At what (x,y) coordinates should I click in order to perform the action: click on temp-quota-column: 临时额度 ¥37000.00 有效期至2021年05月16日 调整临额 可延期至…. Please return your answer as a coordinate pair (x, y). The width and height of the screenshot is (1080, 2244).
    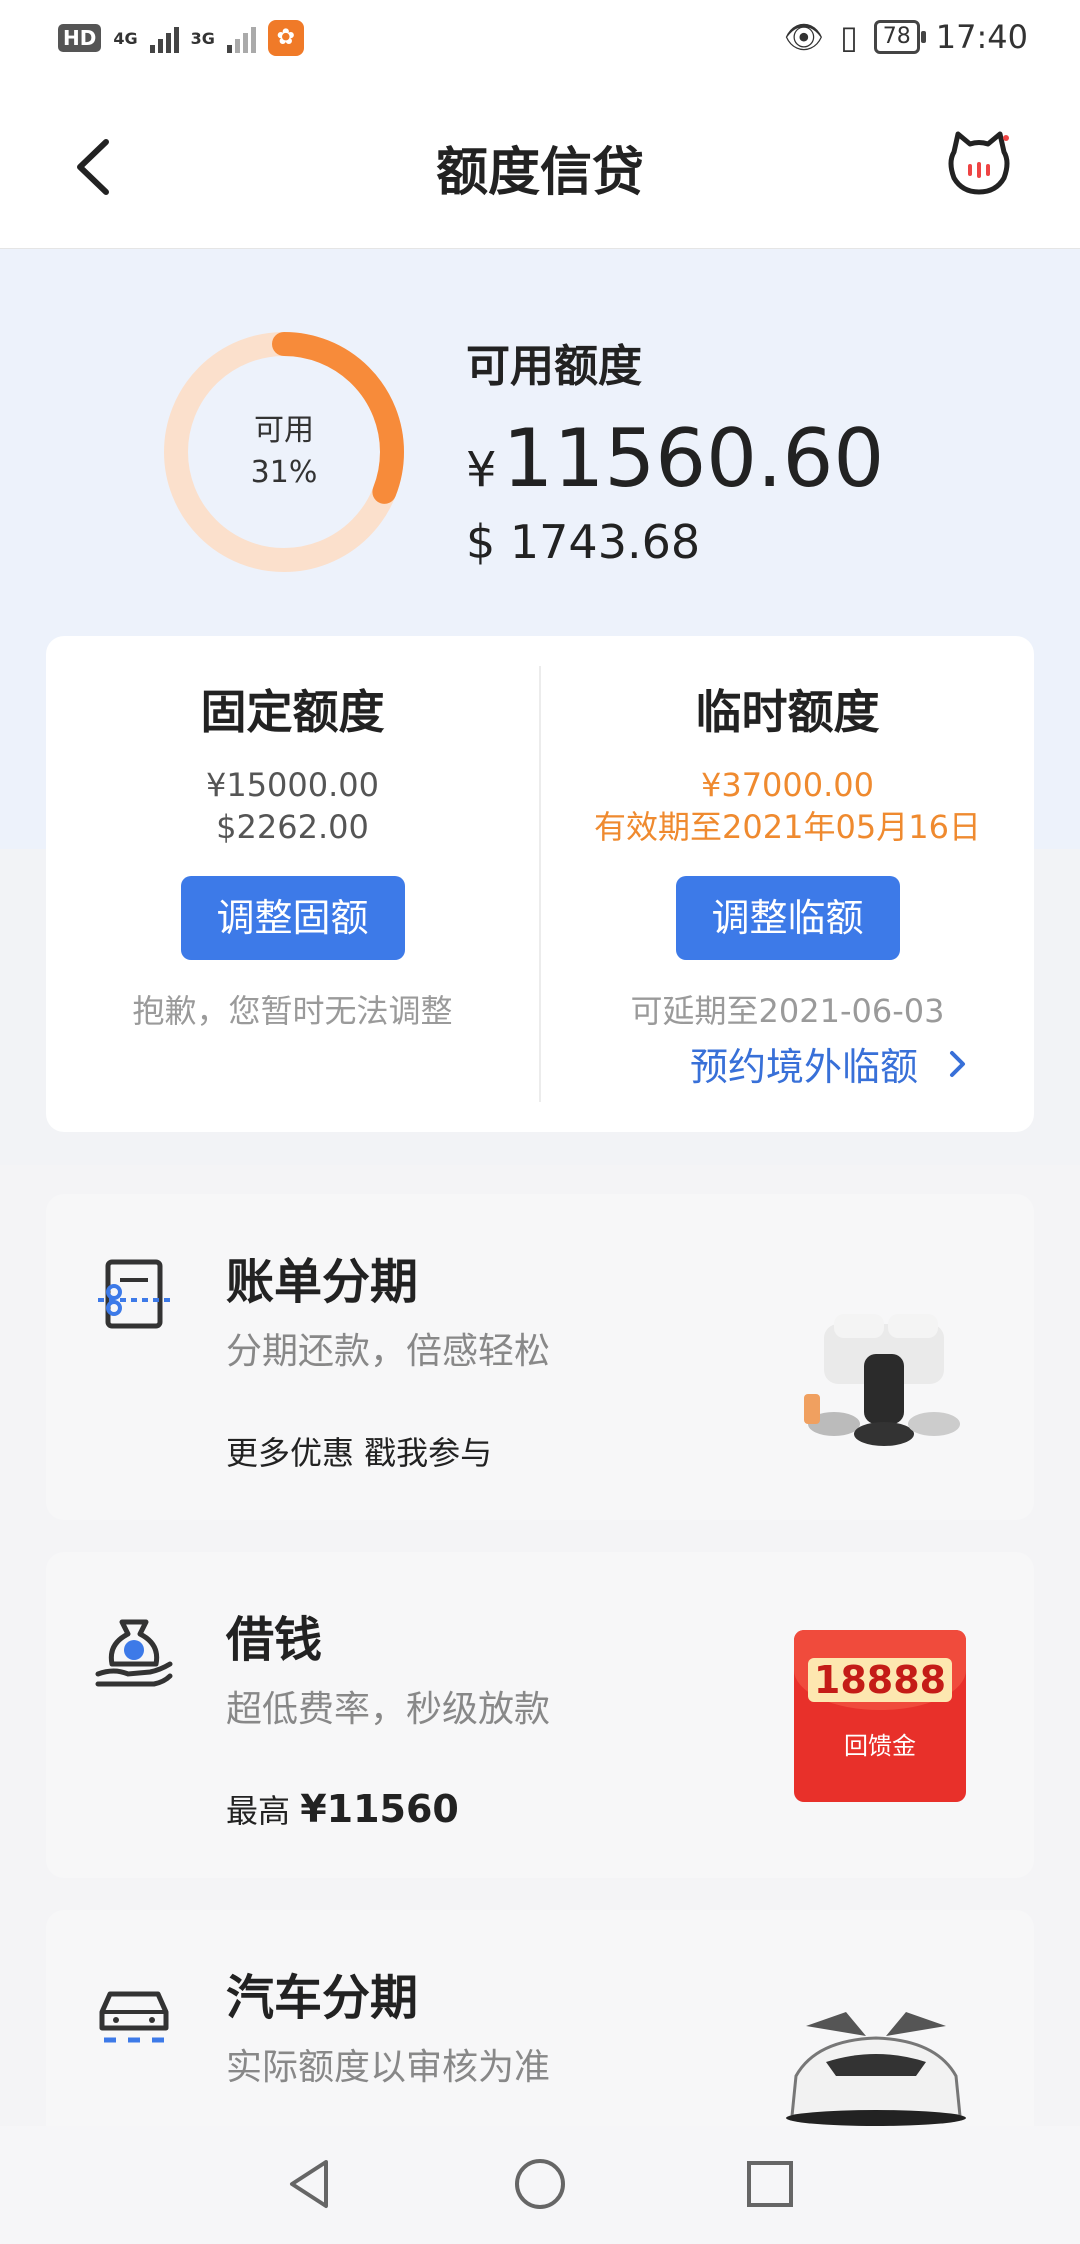
    Looking at the image, I should click on (787, 834).